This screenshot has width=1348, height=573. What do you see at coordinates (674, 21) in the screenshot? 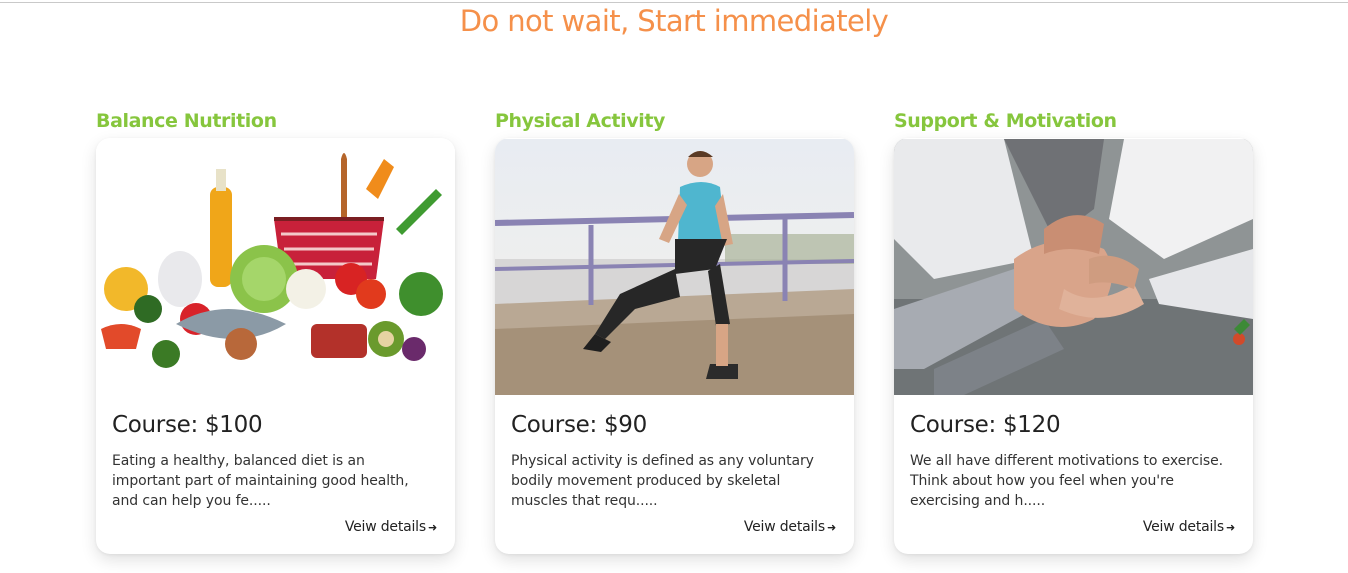
I see `section-headline: Do not wait, Start immediately` at bounding box center [674, 21].